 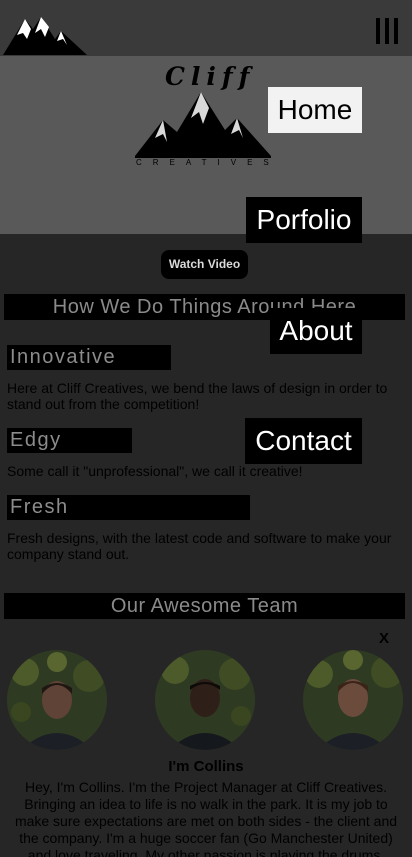 I want to click on nav-item-porfolio: Porfolio, so click(x=304, y=220).